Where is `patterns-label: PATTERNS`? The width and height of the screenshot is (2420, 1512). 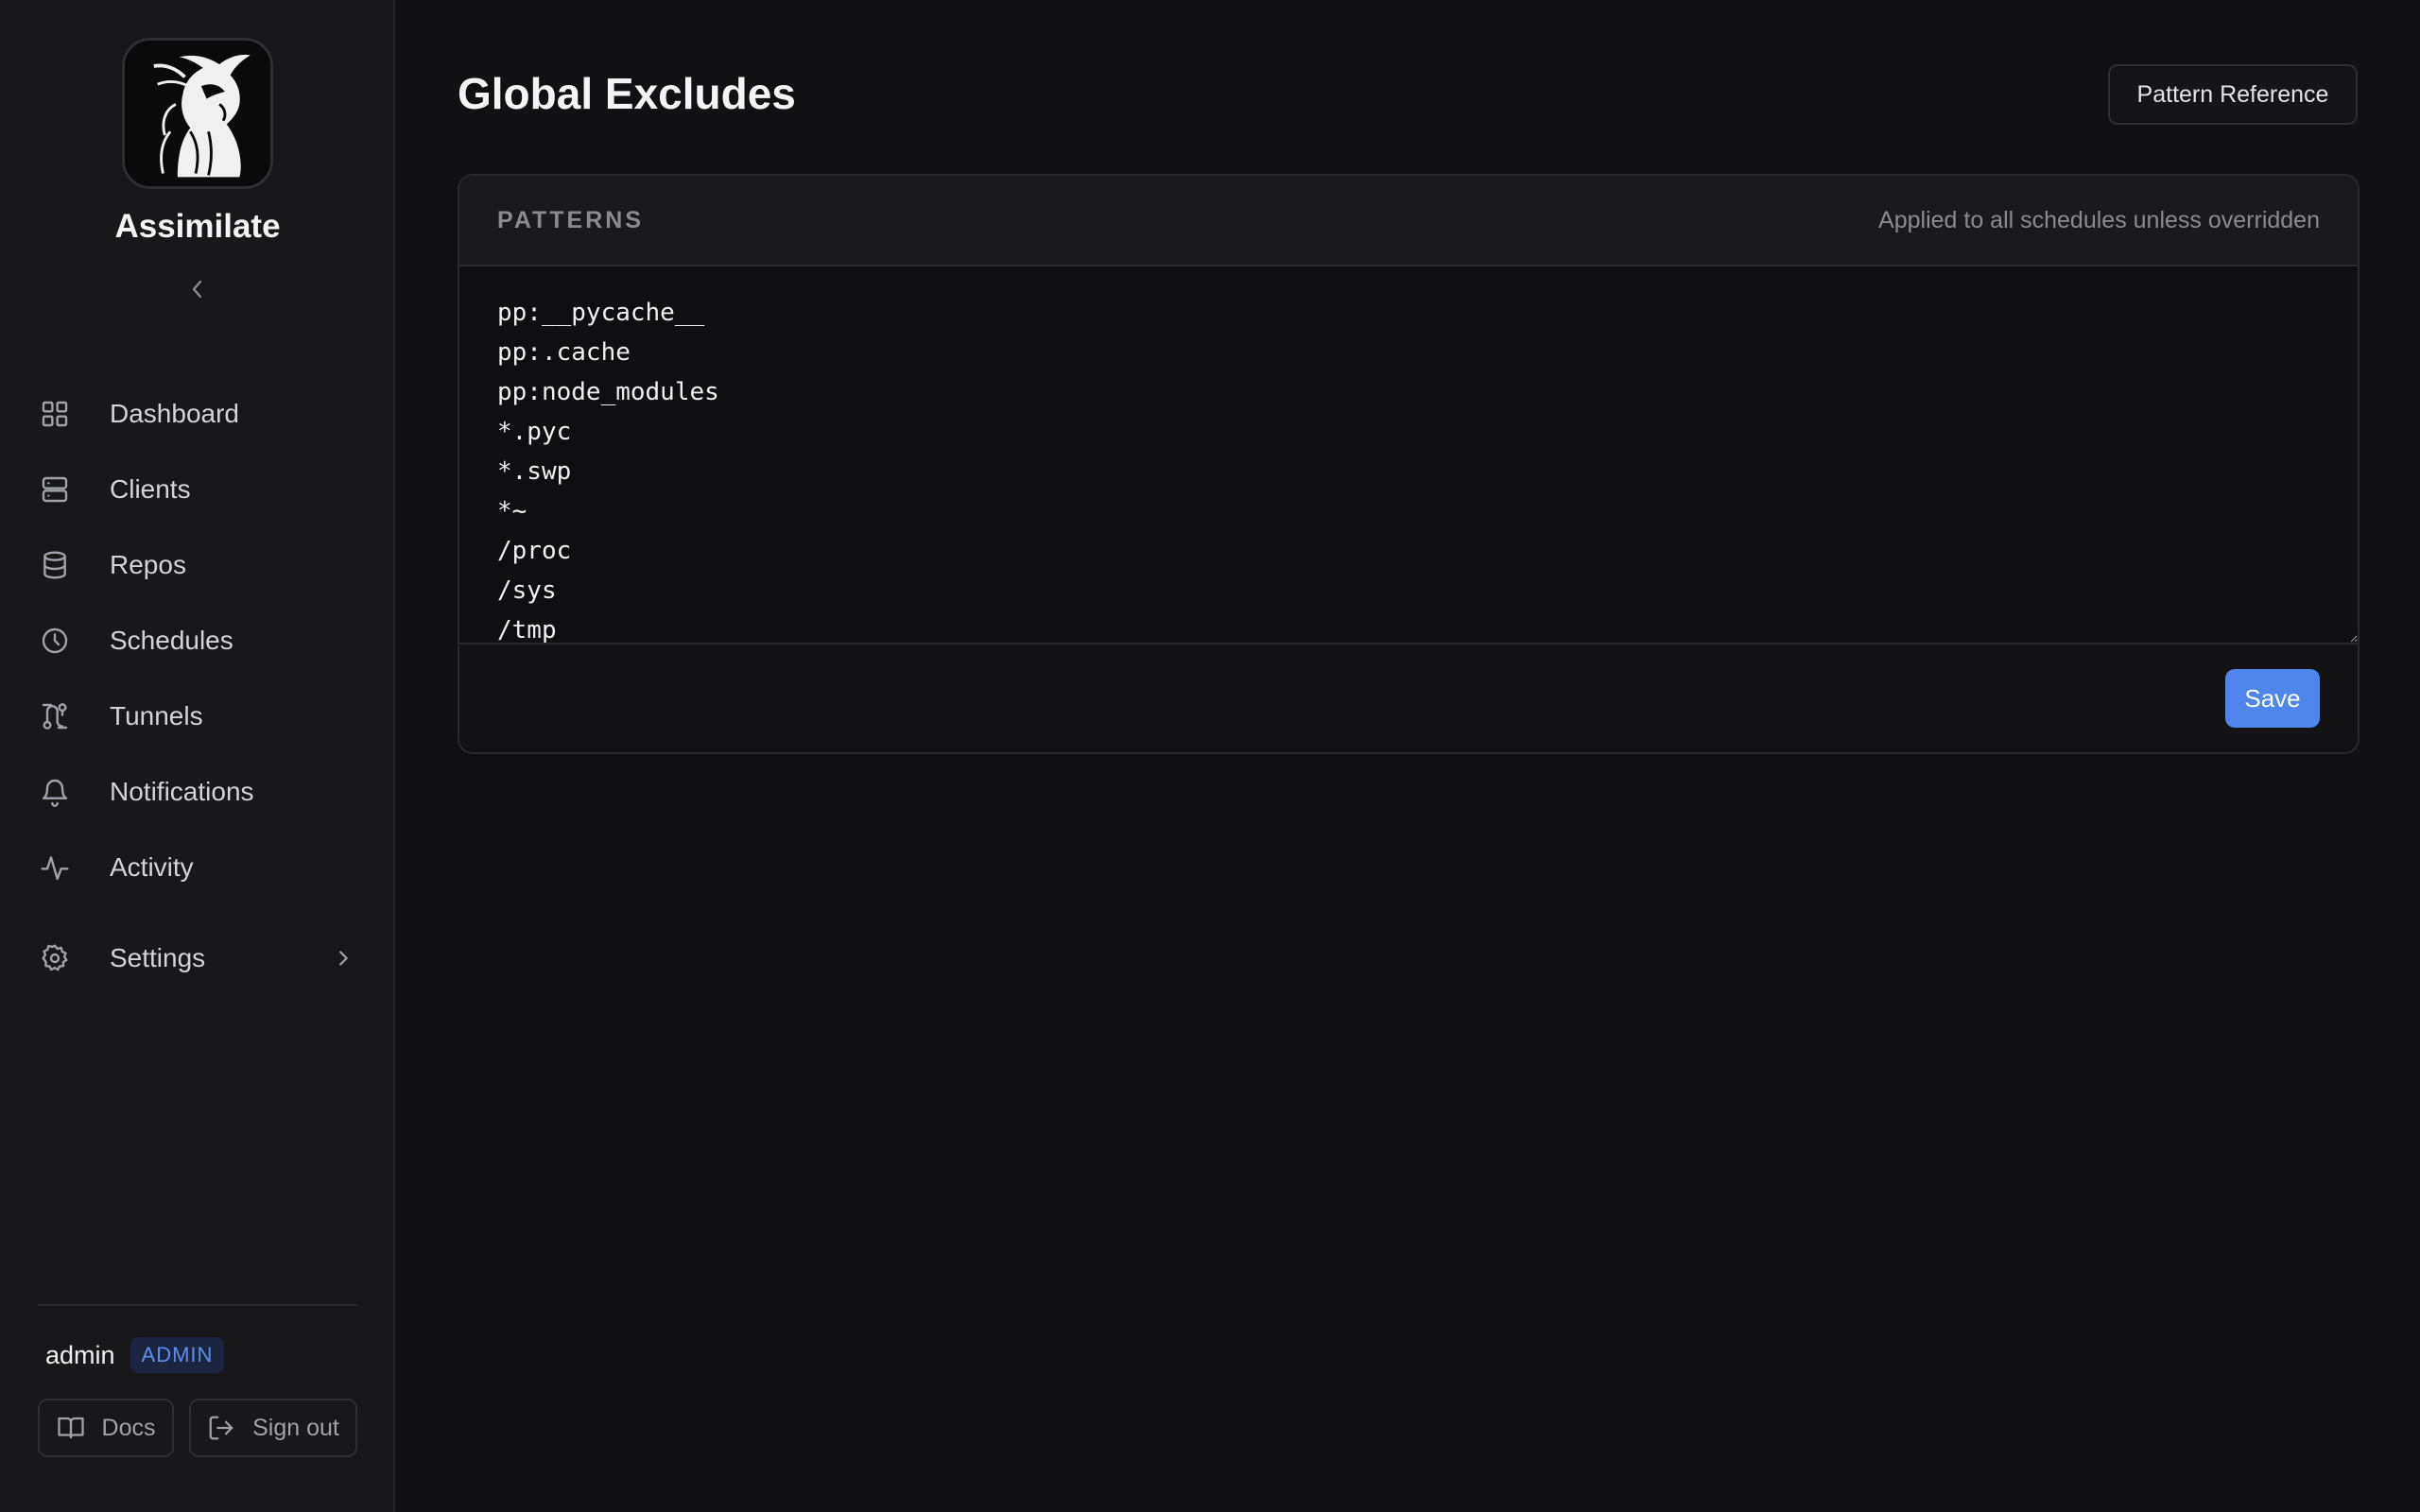
patterns-label: PATTERNS is located at coordinates (571, 219).